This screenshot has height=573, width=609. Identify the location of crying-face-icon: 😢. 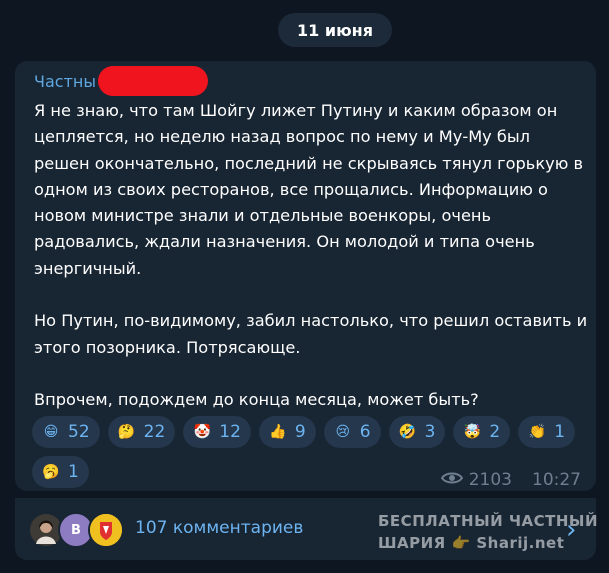
(343, 432).